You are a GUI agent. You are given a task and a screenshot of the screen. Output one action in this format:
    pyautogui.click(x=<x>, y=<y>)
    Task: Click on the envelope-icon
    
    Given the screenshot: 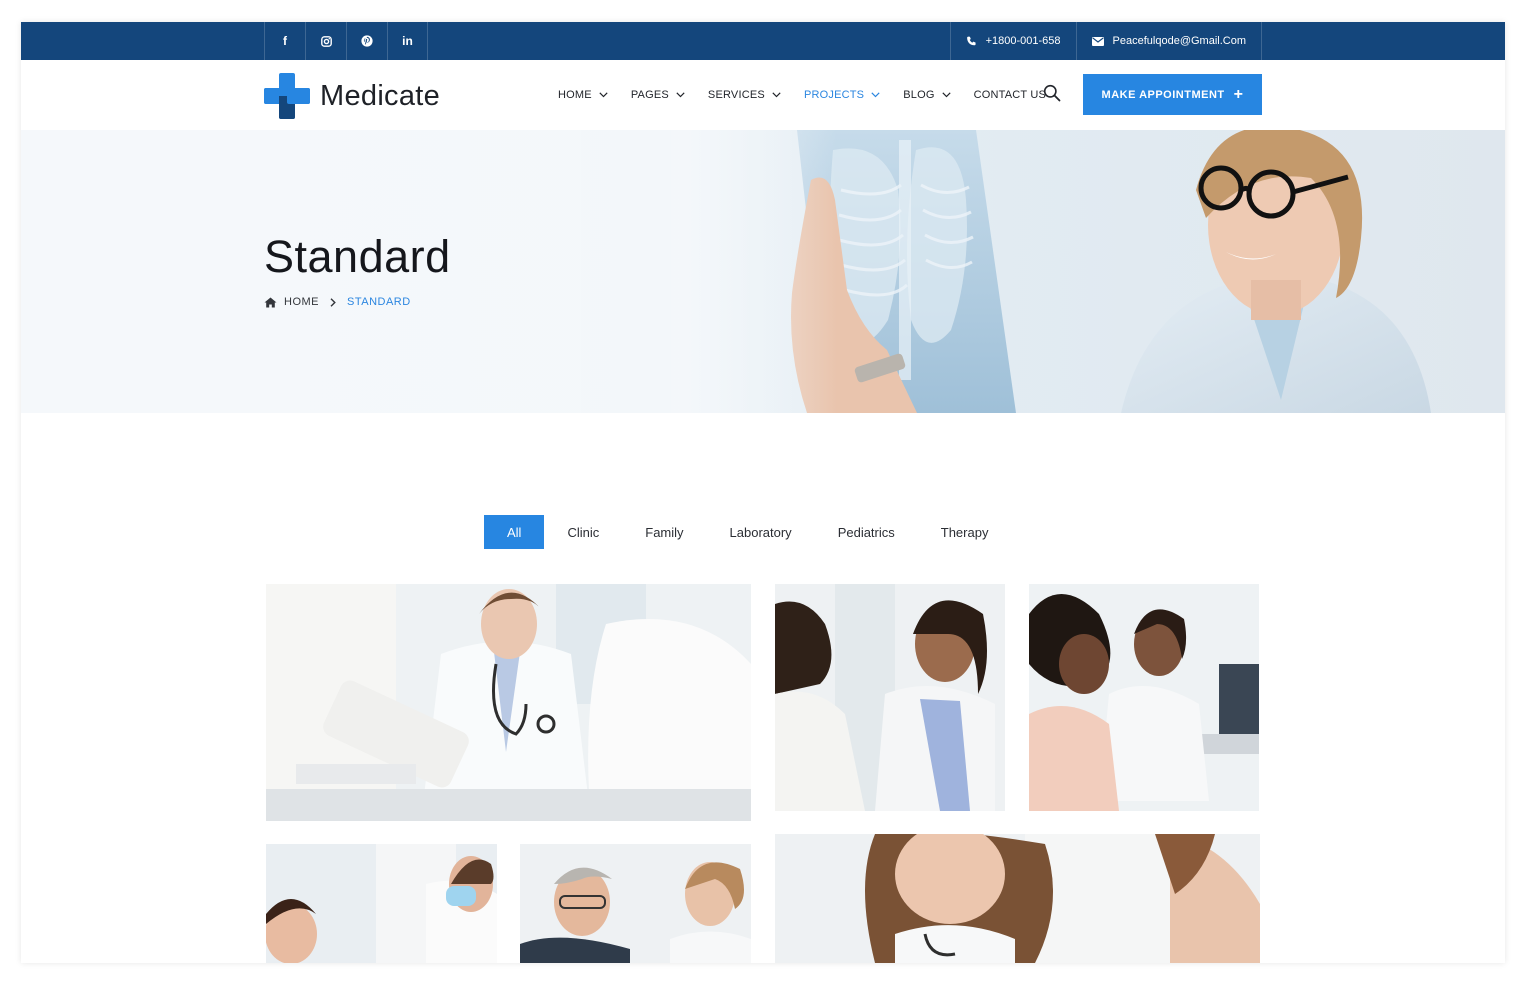 What is the action you would take?
    pyautogui.click(x=1097, y=41)
    